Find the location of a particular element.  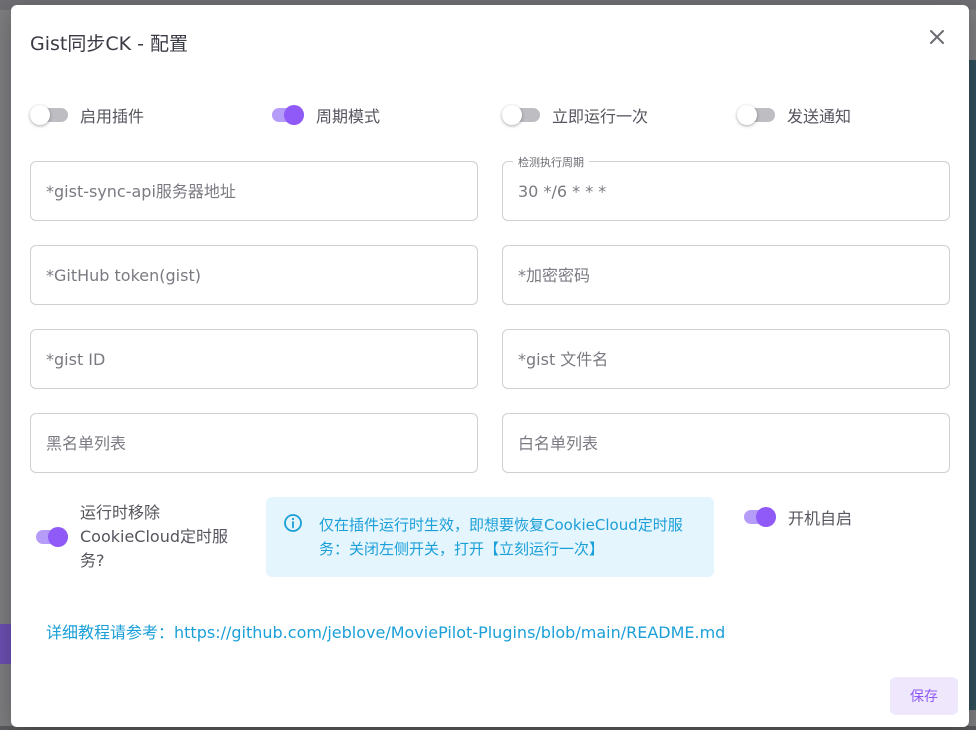

encrypt-password-input is located at coordinates (728, 275).